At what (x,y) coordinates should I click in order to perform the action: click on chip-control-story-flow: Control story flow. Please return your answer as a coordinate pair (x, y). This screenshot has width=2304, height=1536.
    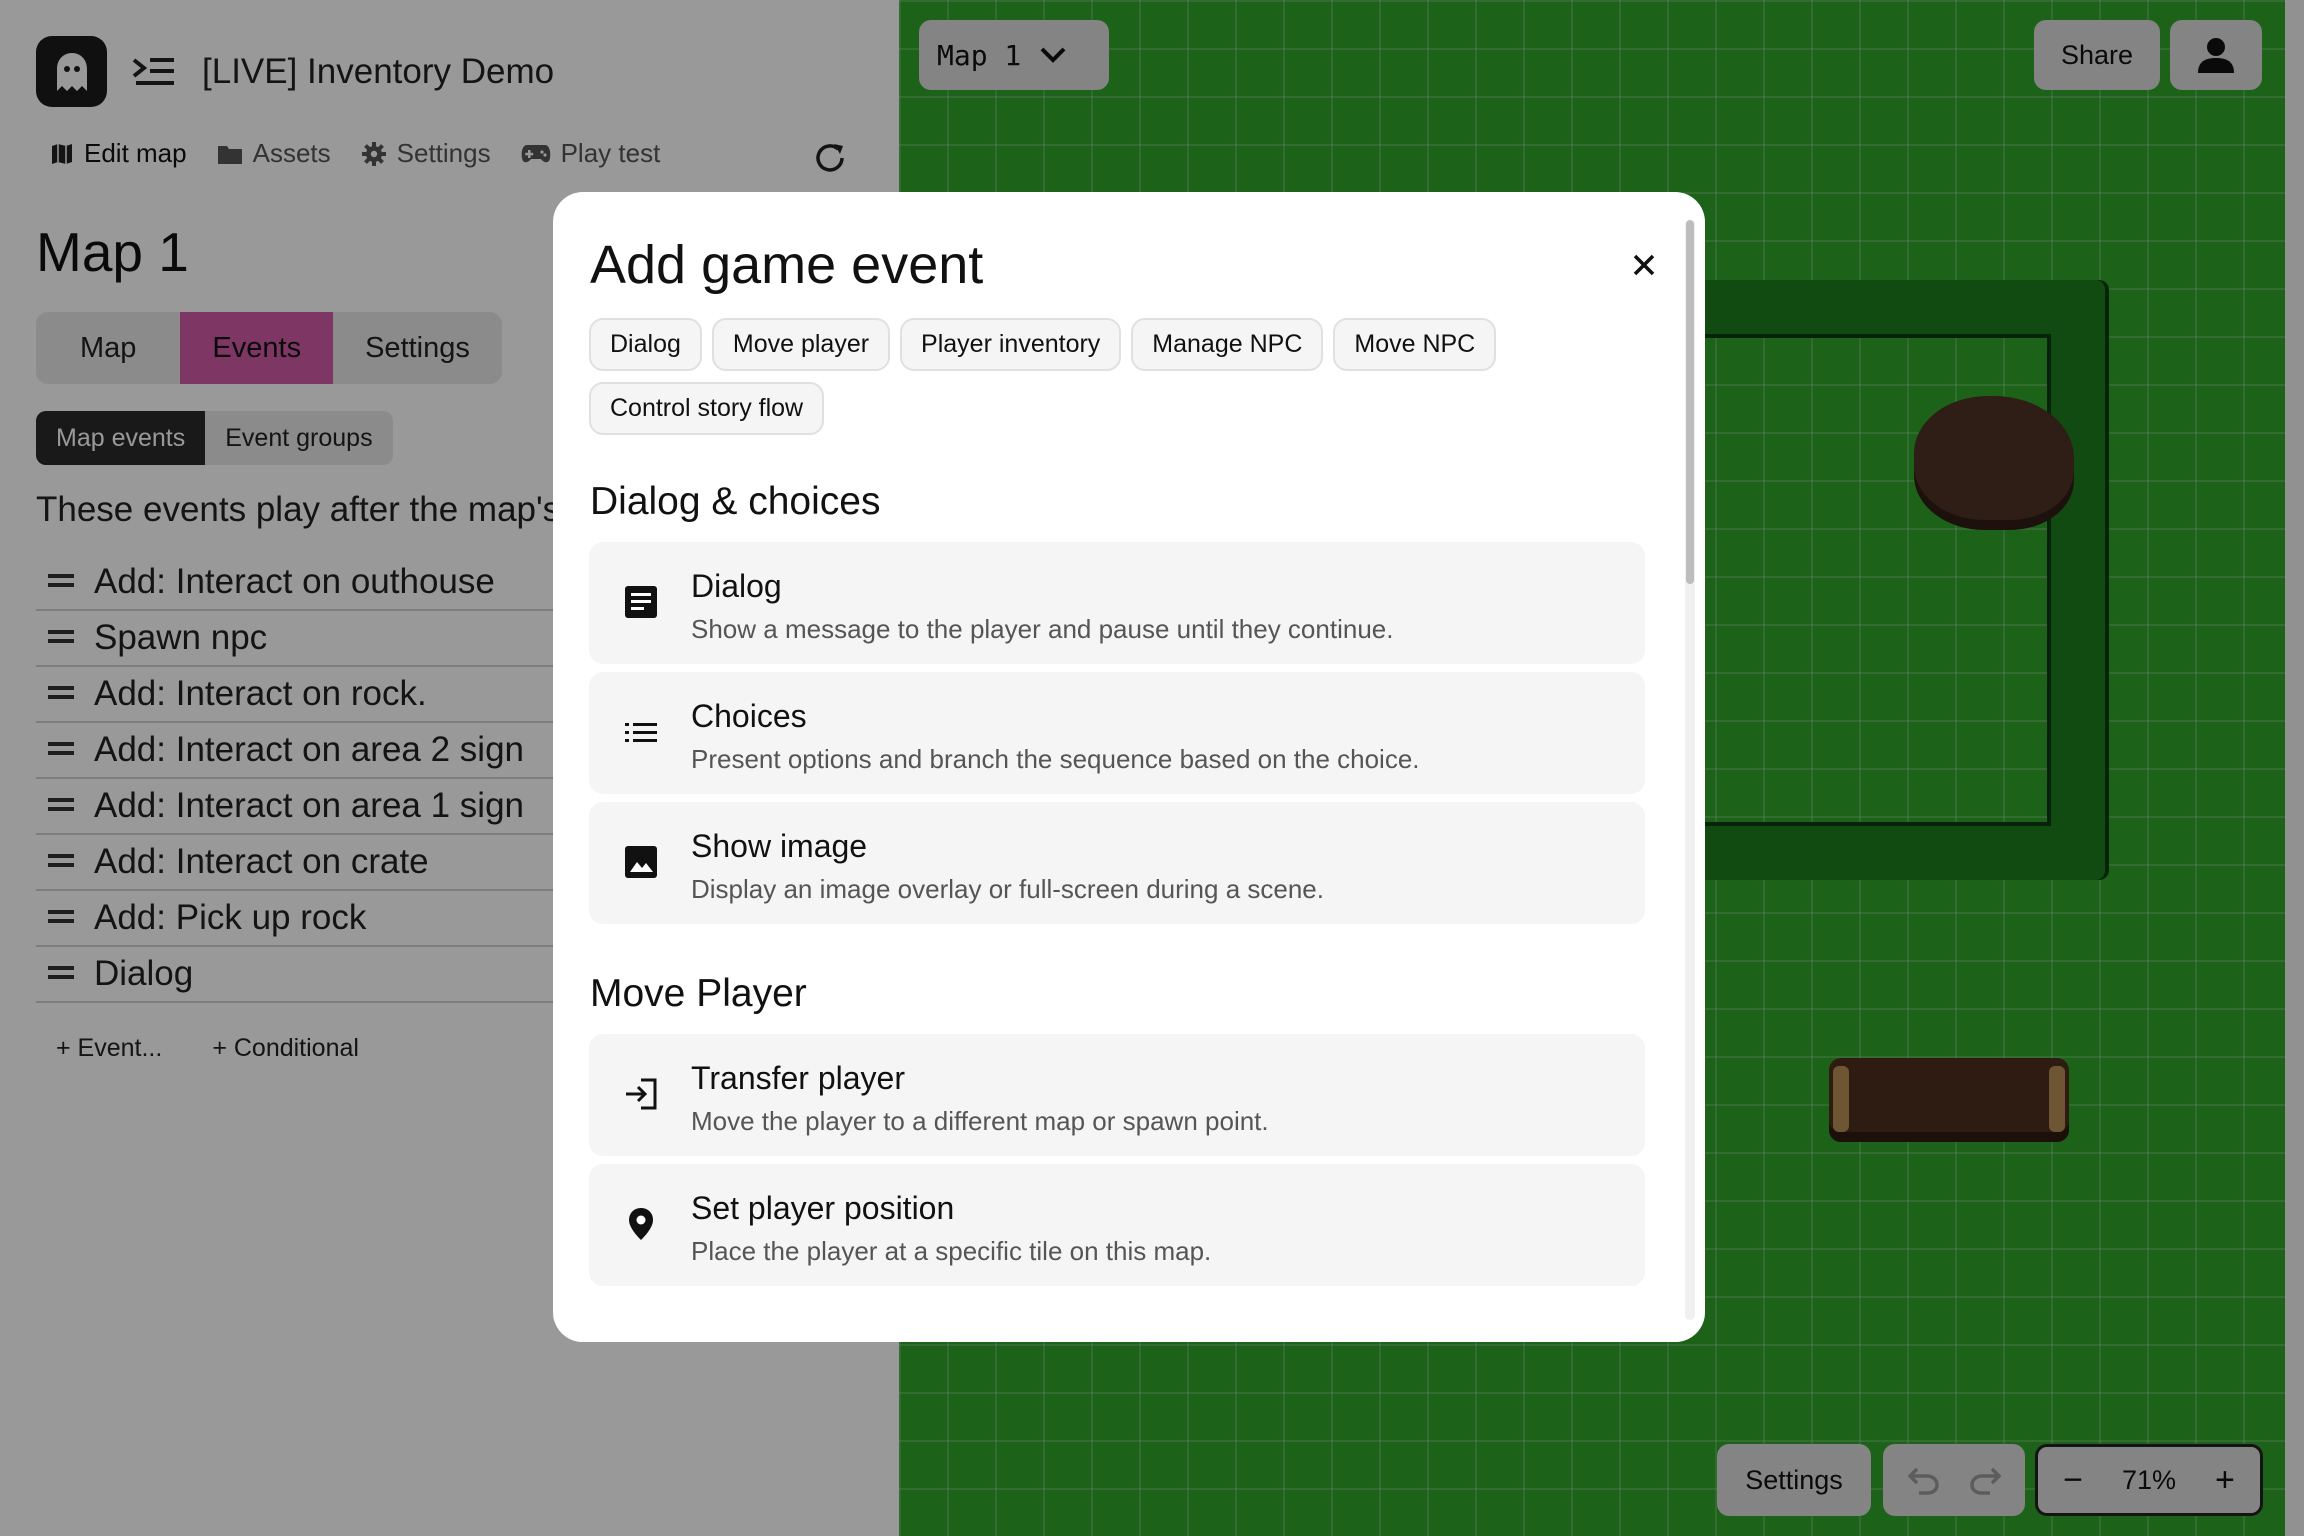
    Looking at the image, I should click on (707, 408).